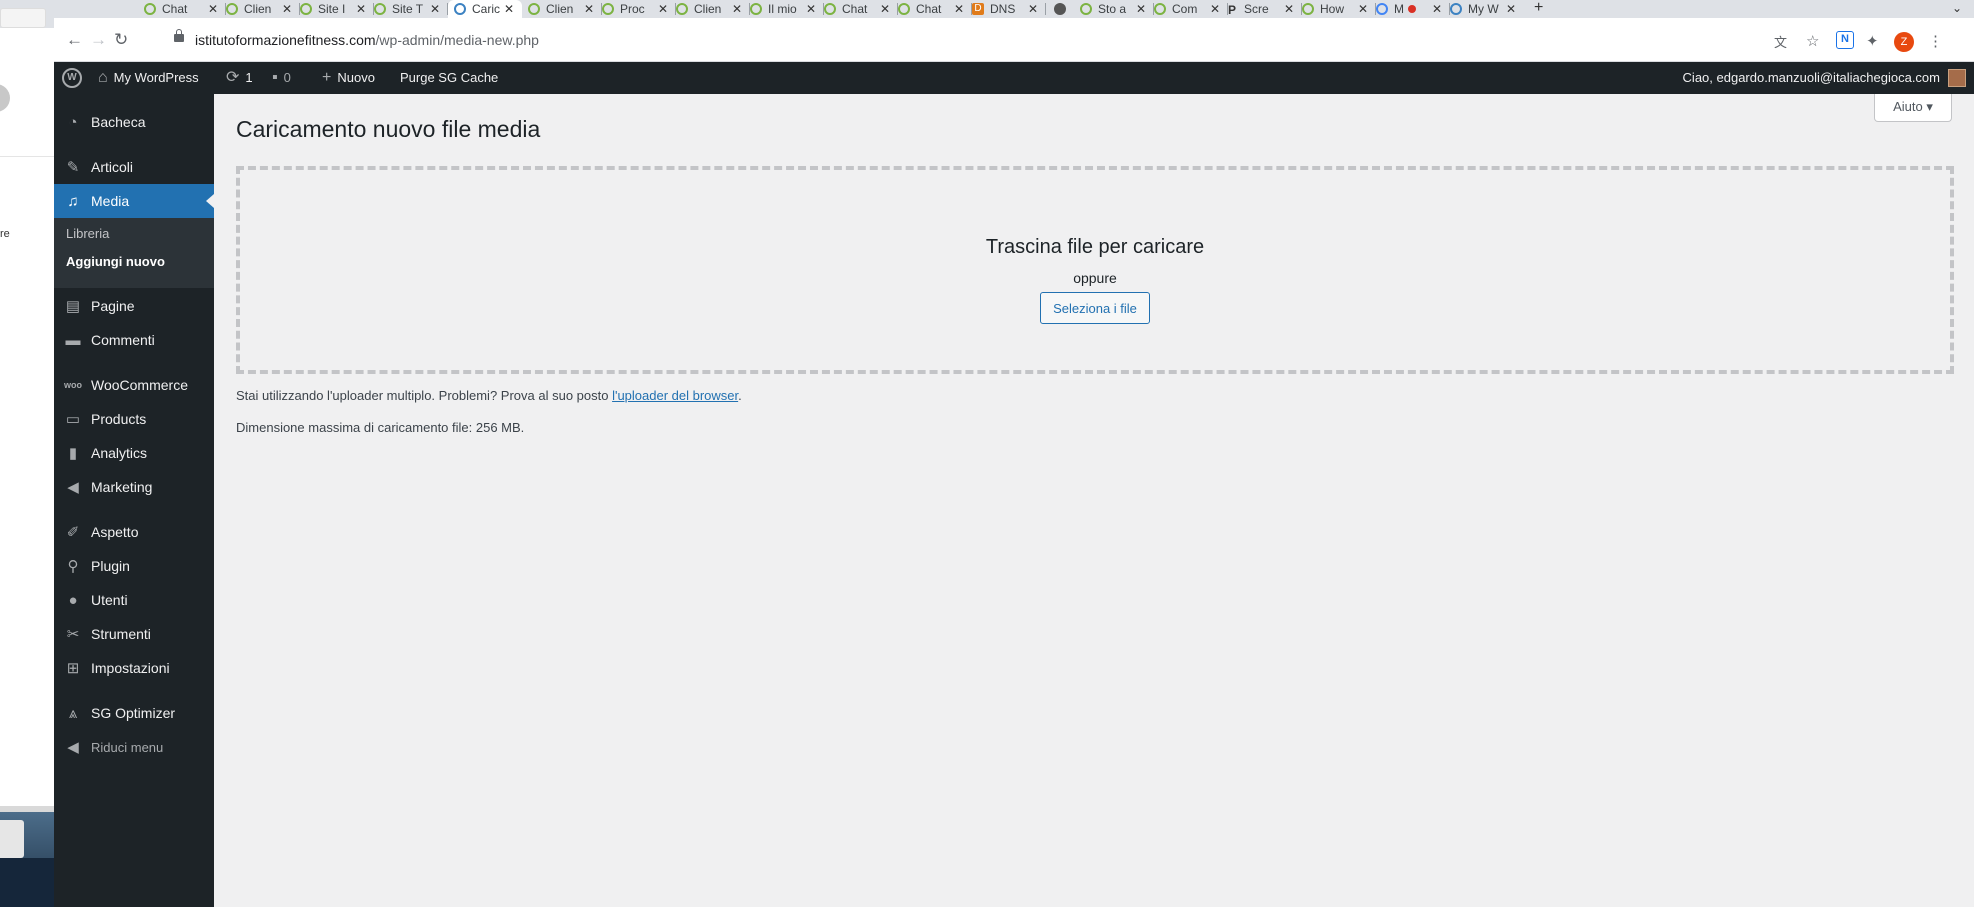 The image size is (1974, 907). What do you see at coordinates (1904, 42) in the screenshot?
I see `profile-avatar: Z` at bounding box center [1904, 42].